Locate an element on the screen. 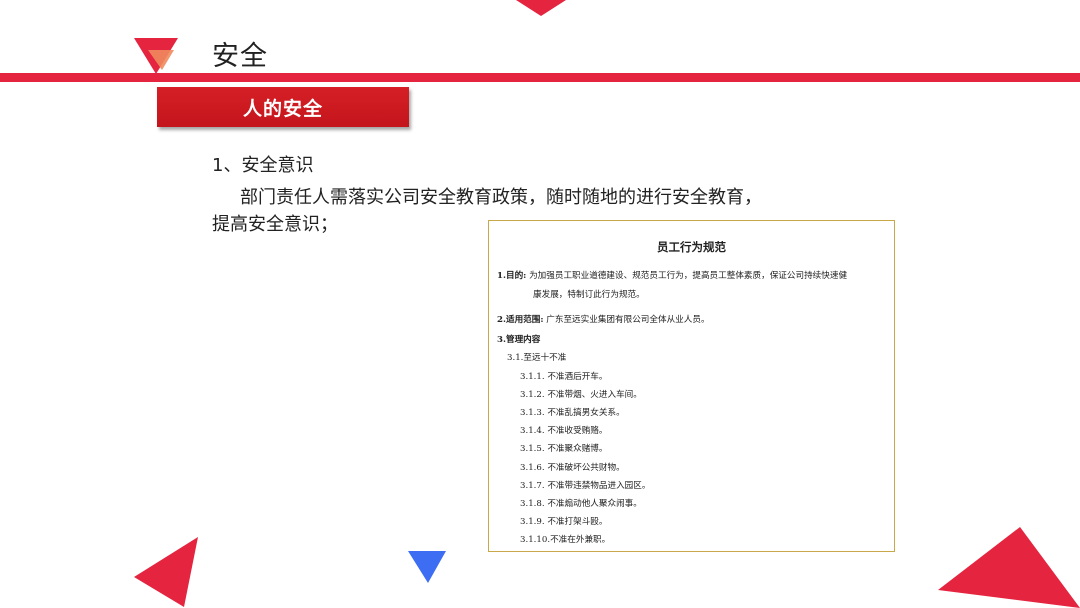 The width and height of the screenshot is (1080, 608). bottom-center-blue-triangle is located at coordinates (427, 567).